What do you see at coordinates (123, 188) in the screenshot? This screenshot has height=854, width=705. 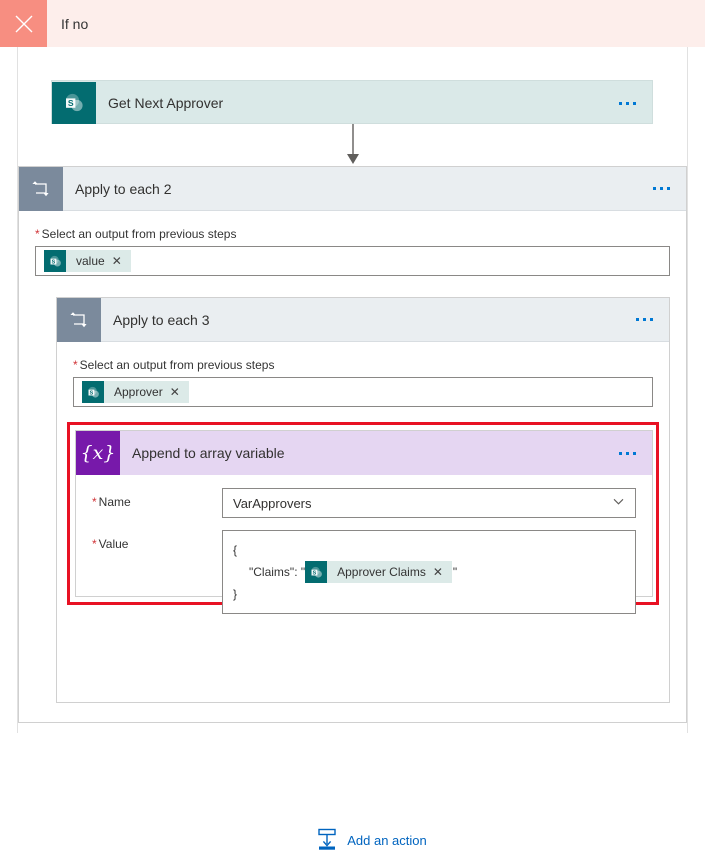 I see `apply-to-each-2-title: Apply to each 2` at bounding box center [123, 188].